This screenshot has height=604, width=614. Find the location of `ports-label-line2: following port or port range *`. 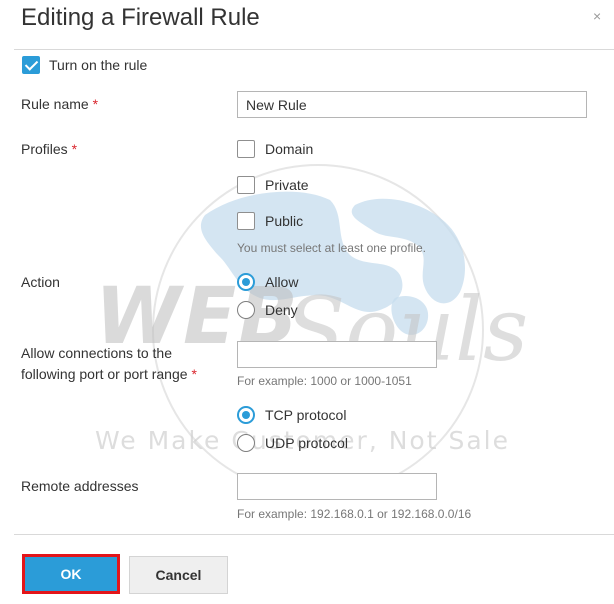

ports-label-line2: following port or port range * is located at coordinates (109, 374).